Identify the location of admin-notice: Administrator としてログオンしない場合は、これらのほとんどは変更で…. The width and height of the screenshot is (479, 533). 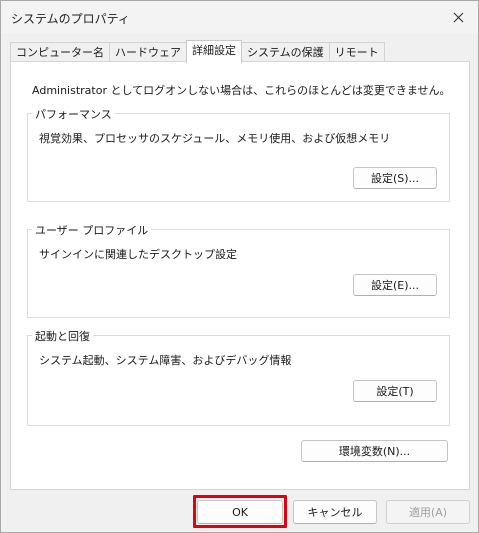
(241, 90).